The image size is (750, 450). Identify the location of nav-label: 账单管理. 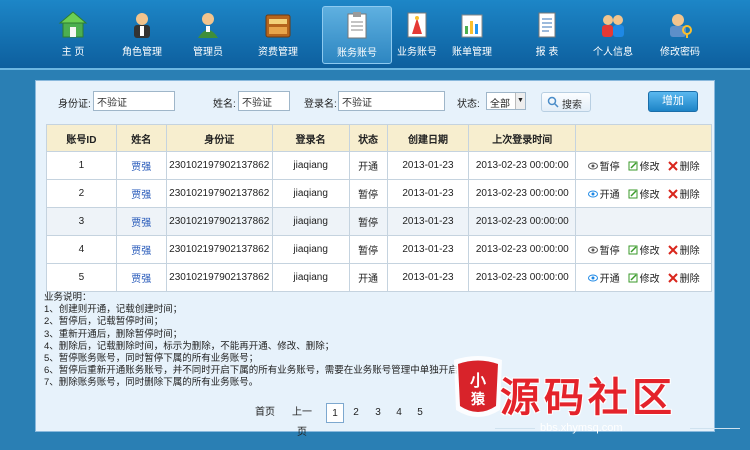
(472, 52).